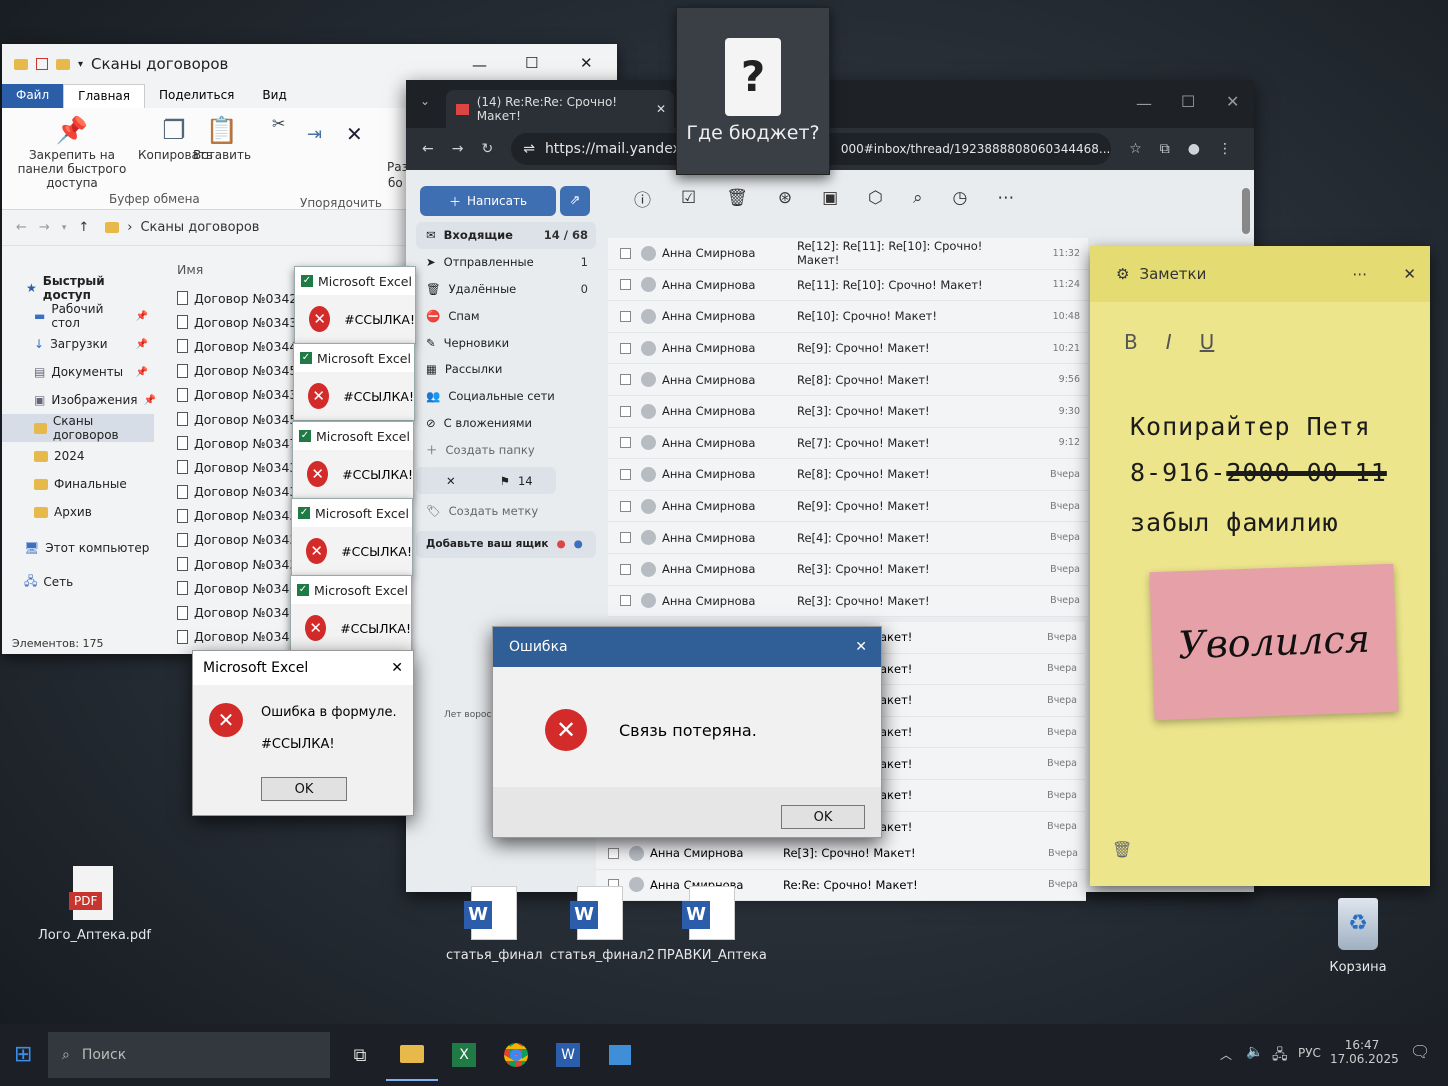 The image size is (1448, 1086). I want to click on message-row: Анна Смирнова Re[4]: Срочно! Макет! Вчера, so click(848, 538).